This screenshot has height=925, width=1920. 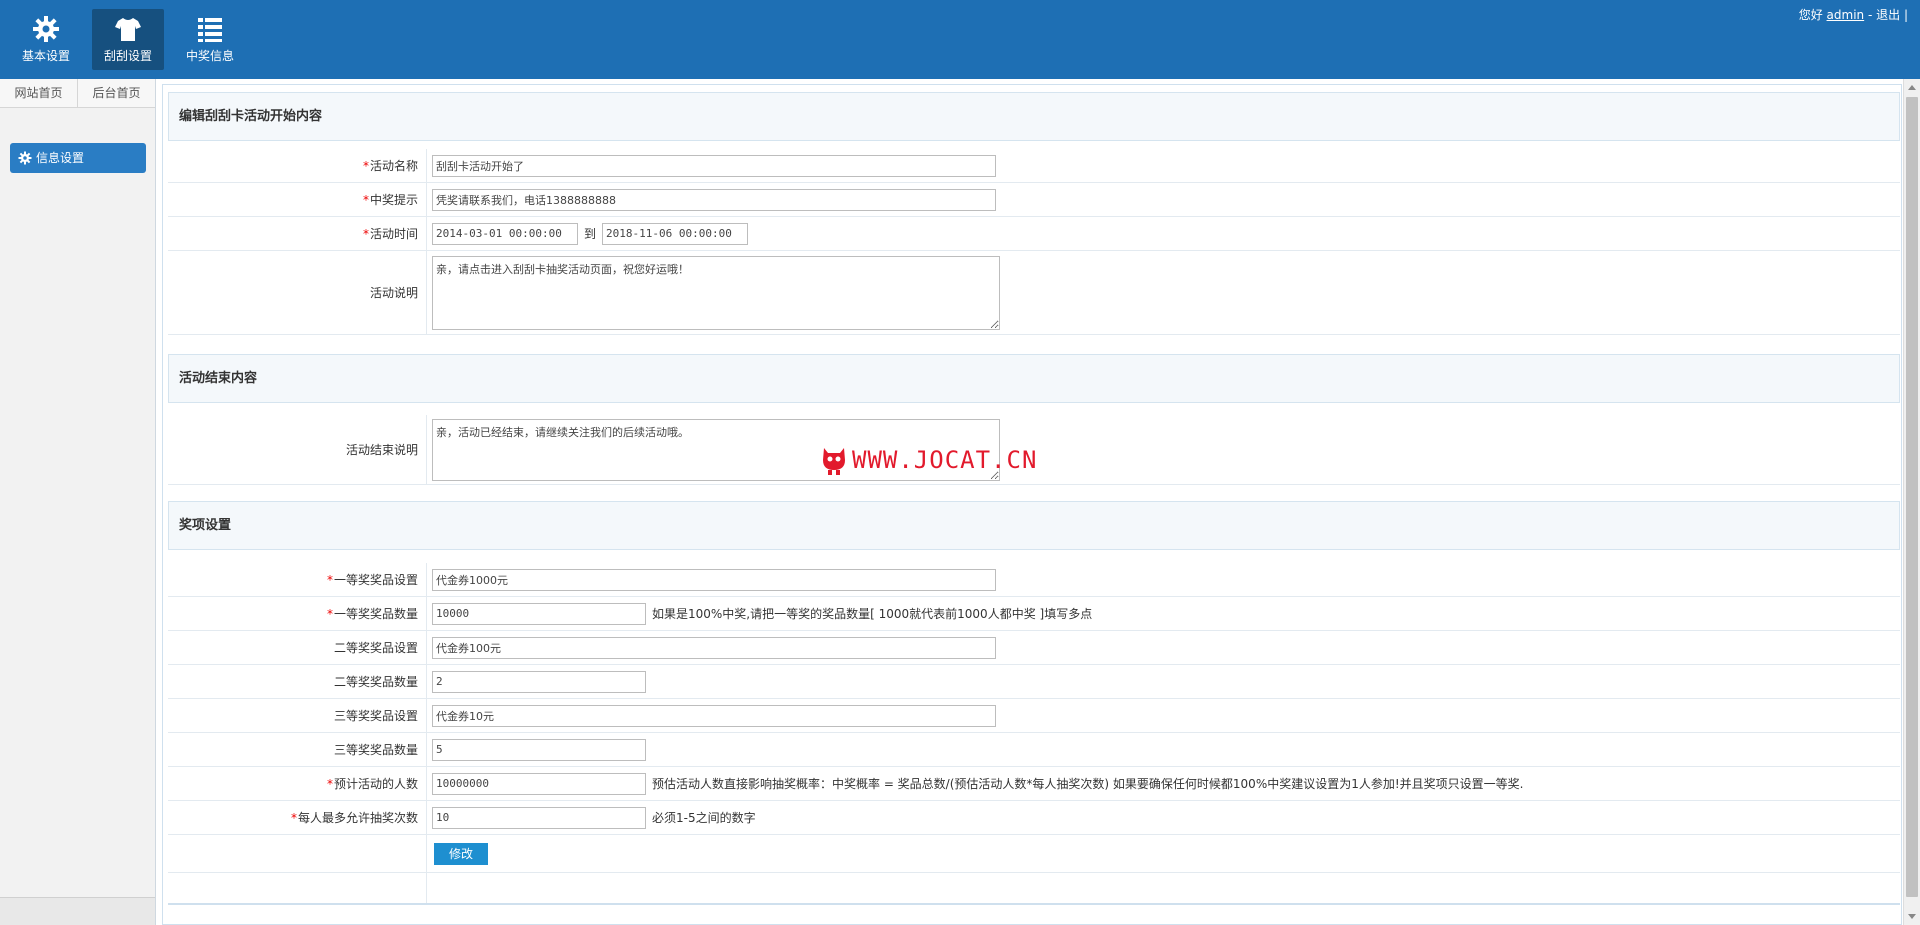 I want to click on field-label: * 预计活动的人数, so click(x=297, y=783).